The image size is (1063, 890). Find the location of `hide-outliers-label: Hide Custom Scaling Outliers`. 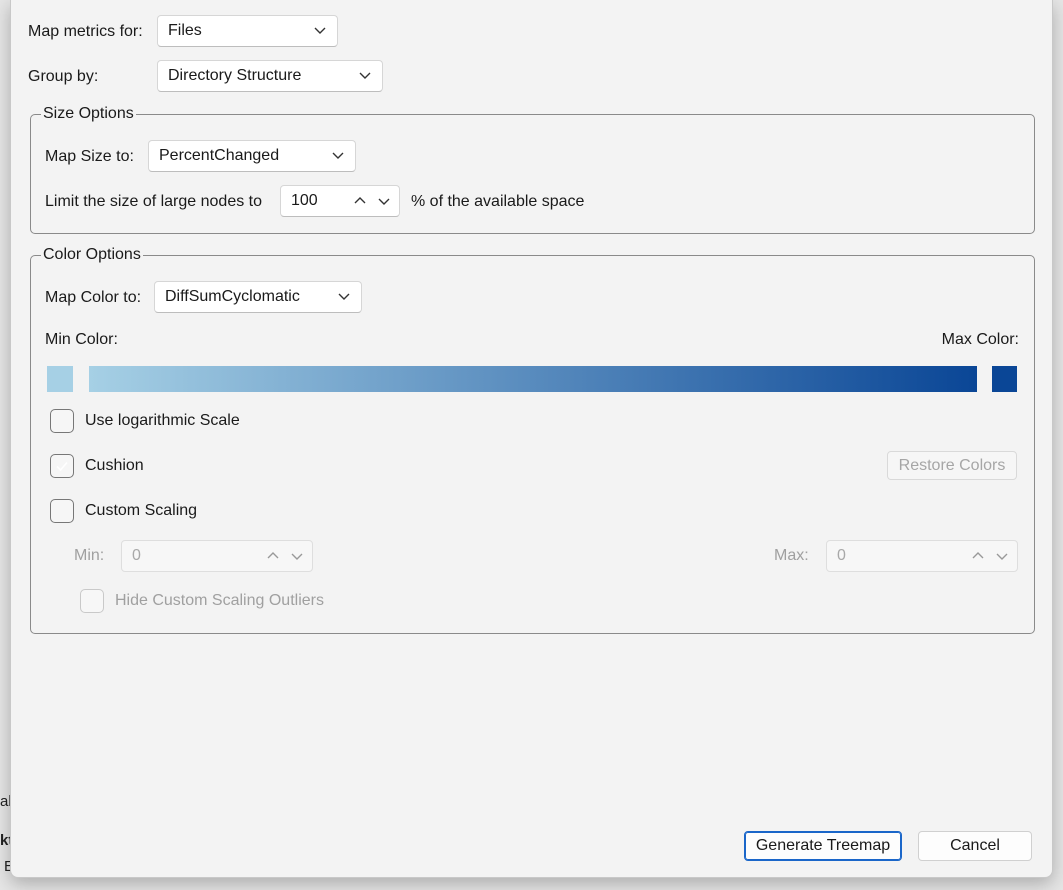

hide-outliers-label: Hide Custom Scaling Outliers is located at coordinates (219, 600).